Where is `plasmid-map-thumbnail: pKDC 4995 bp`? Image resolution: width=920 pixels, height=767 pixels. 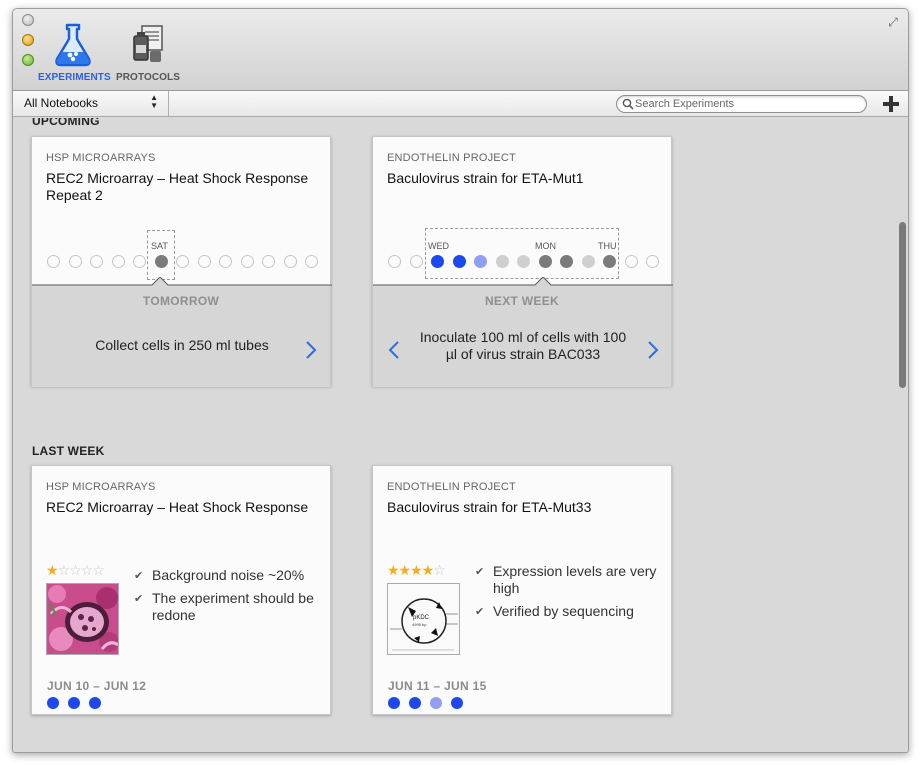 plasmid-map-thumbnail: pKDC 4995 bp is located at coordinates (423, 619).